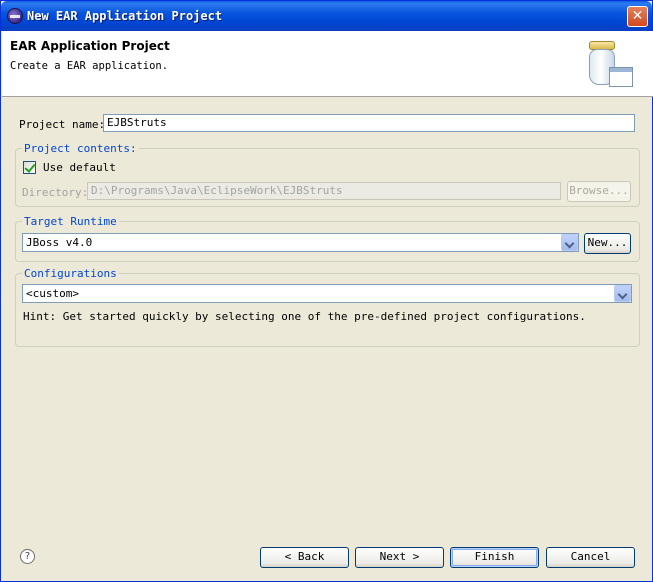 This screenshot has width=653, height=582. Describe the element at coordinates (70, 273) in the screenshot. I see `configurations-title: Configurations` at that location.